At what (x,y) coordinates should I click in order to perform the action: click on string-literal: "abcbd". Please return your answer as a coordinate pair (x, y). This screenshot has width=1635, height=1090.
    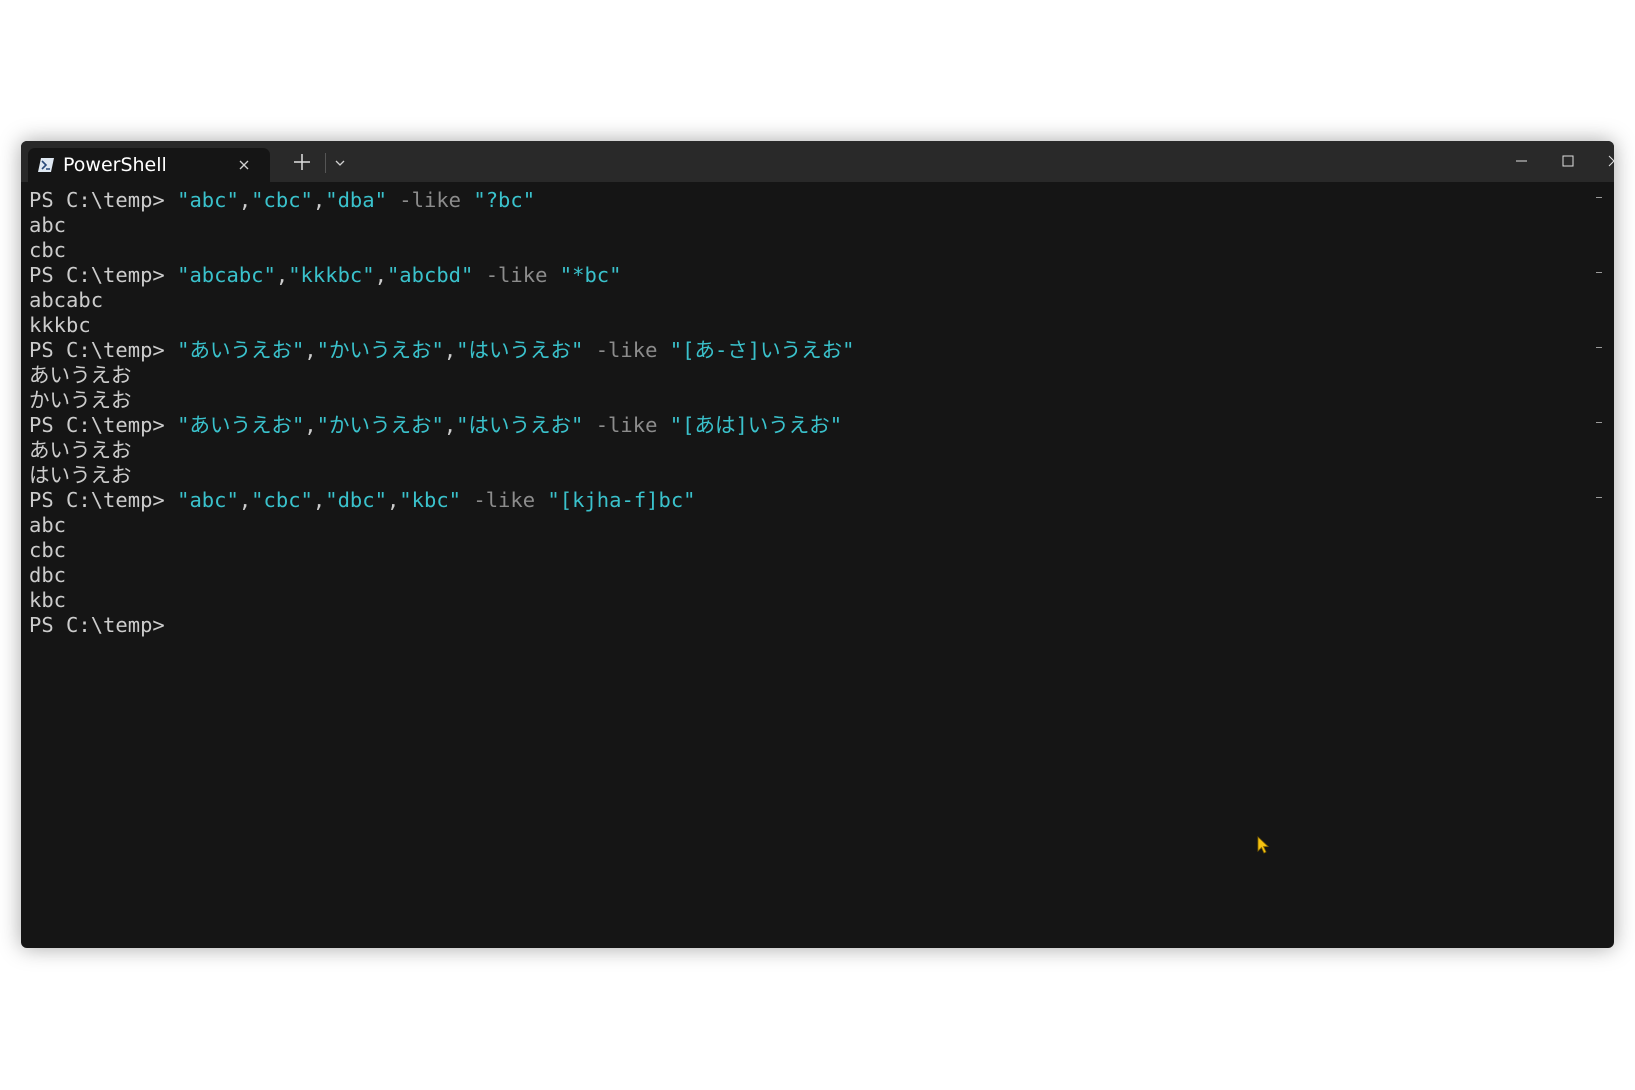
    Looking at the image, I should click on (430, 275).